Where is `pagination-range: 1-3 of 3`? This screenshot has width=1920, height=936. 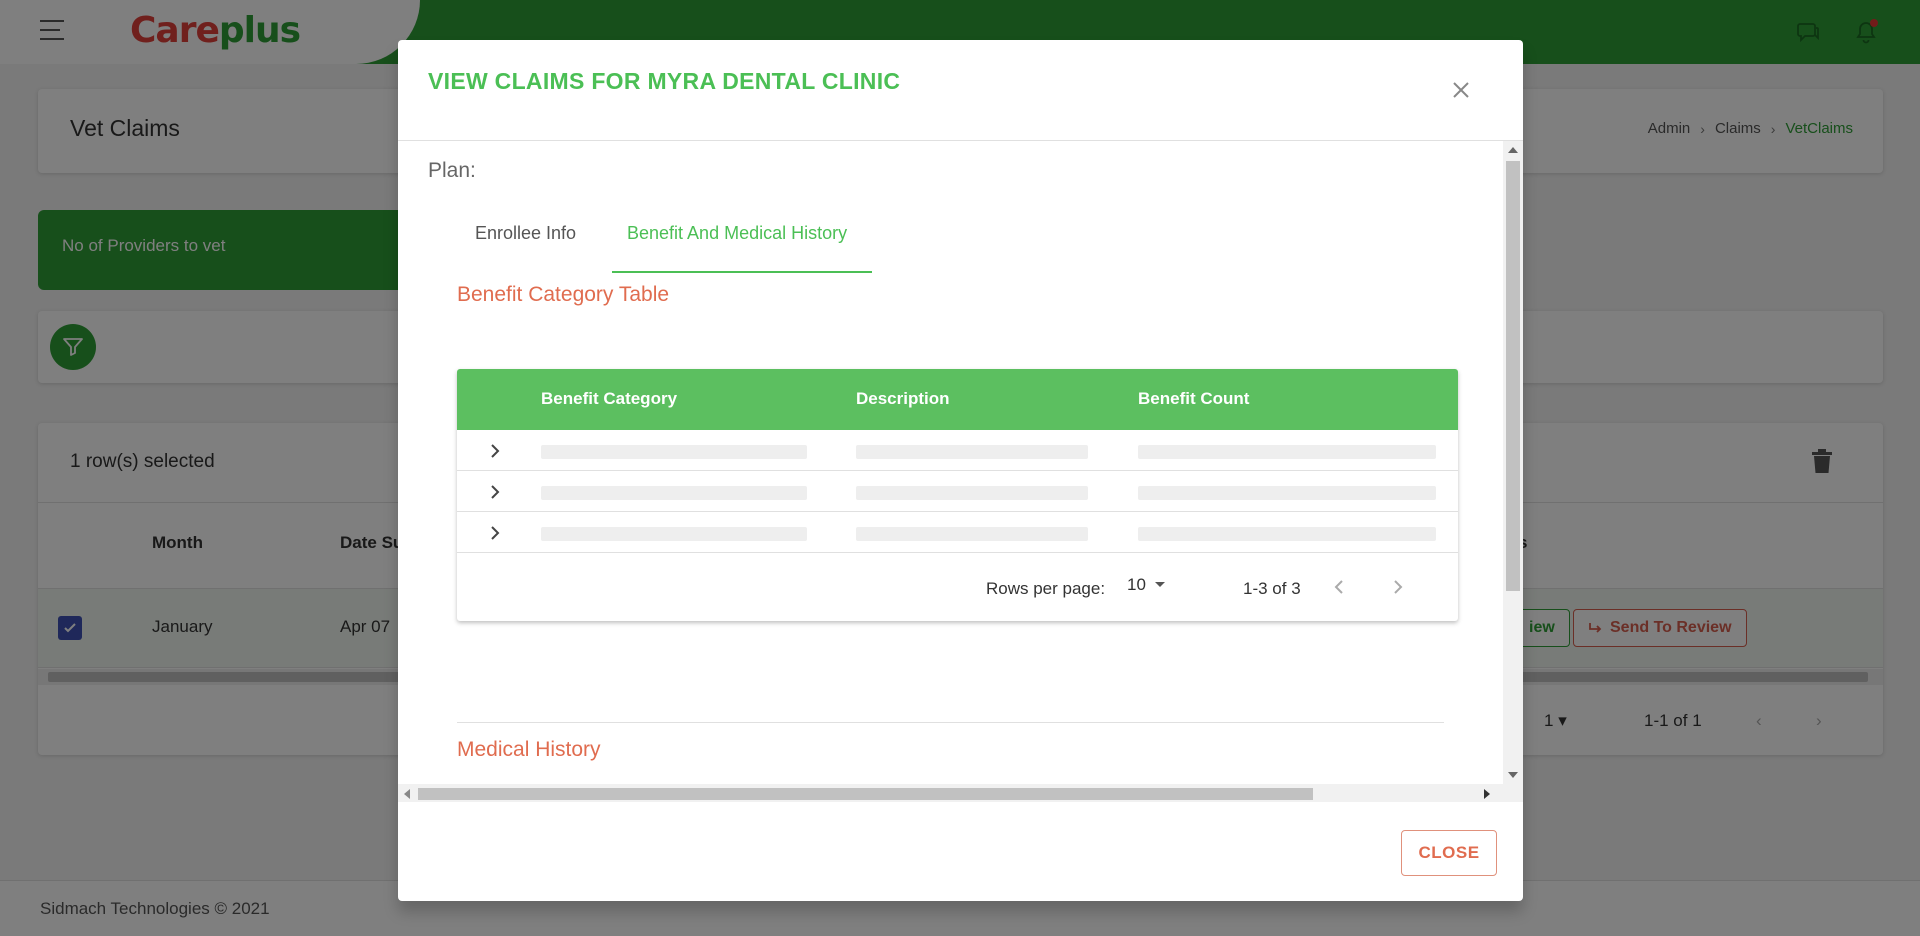 pagination-range: 1-3 of 3 is located at coordinates (1272, 588).